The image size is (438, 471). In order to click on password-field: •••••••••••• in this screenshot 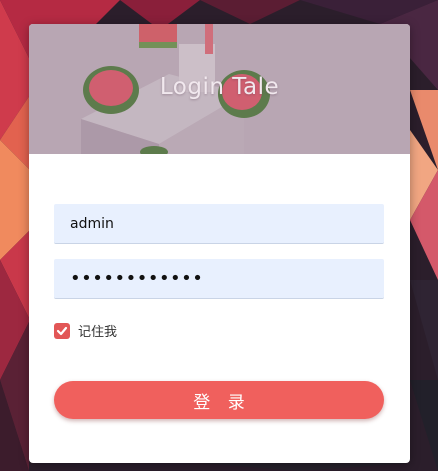, I will do `click(219, 279)`.